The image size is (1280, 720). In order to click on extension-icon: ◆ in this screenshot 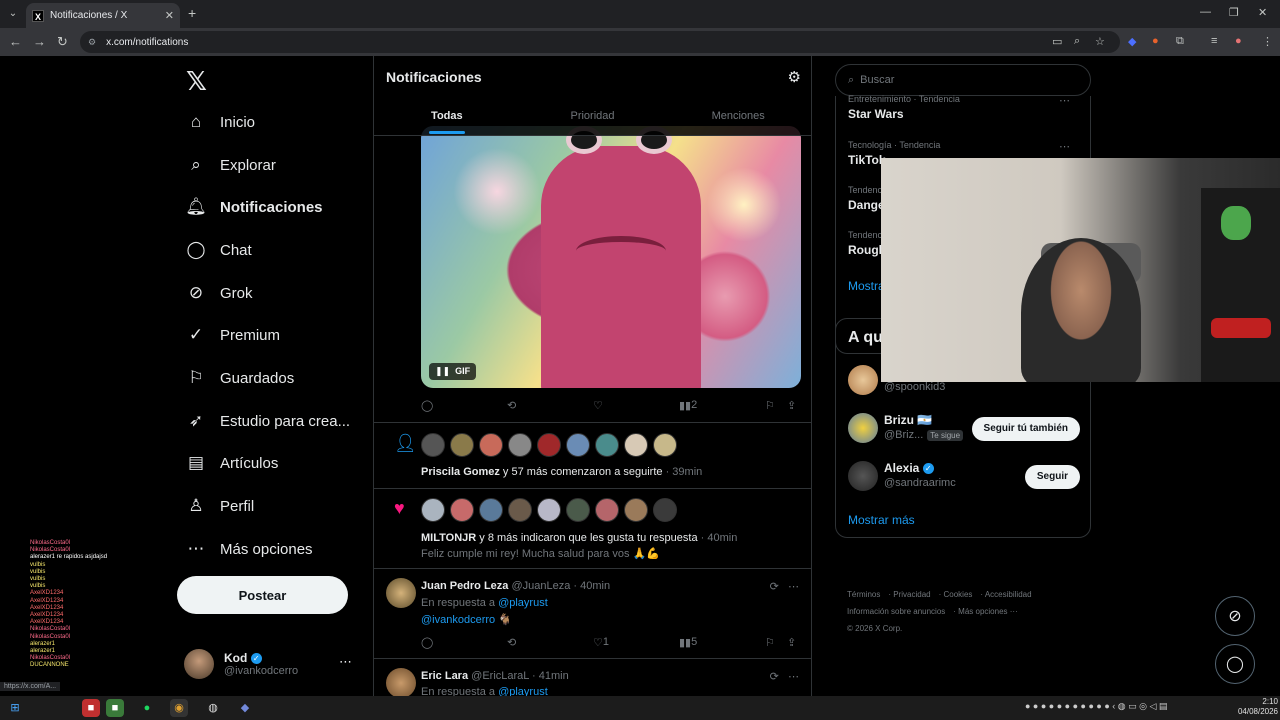, I will do `click(1132, 41)`.